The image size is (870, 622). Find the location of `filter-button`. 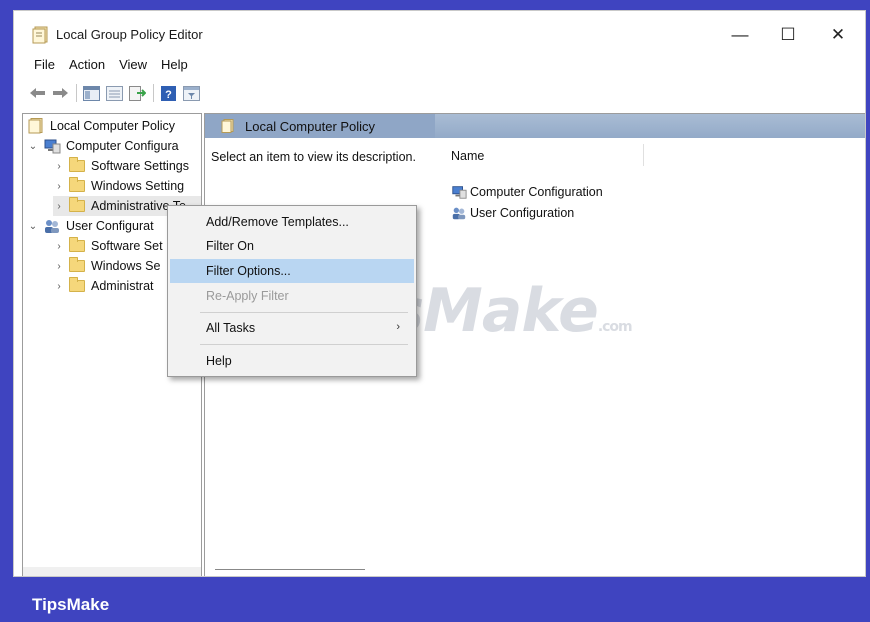

filter-button is located at coordinates (191, 93).